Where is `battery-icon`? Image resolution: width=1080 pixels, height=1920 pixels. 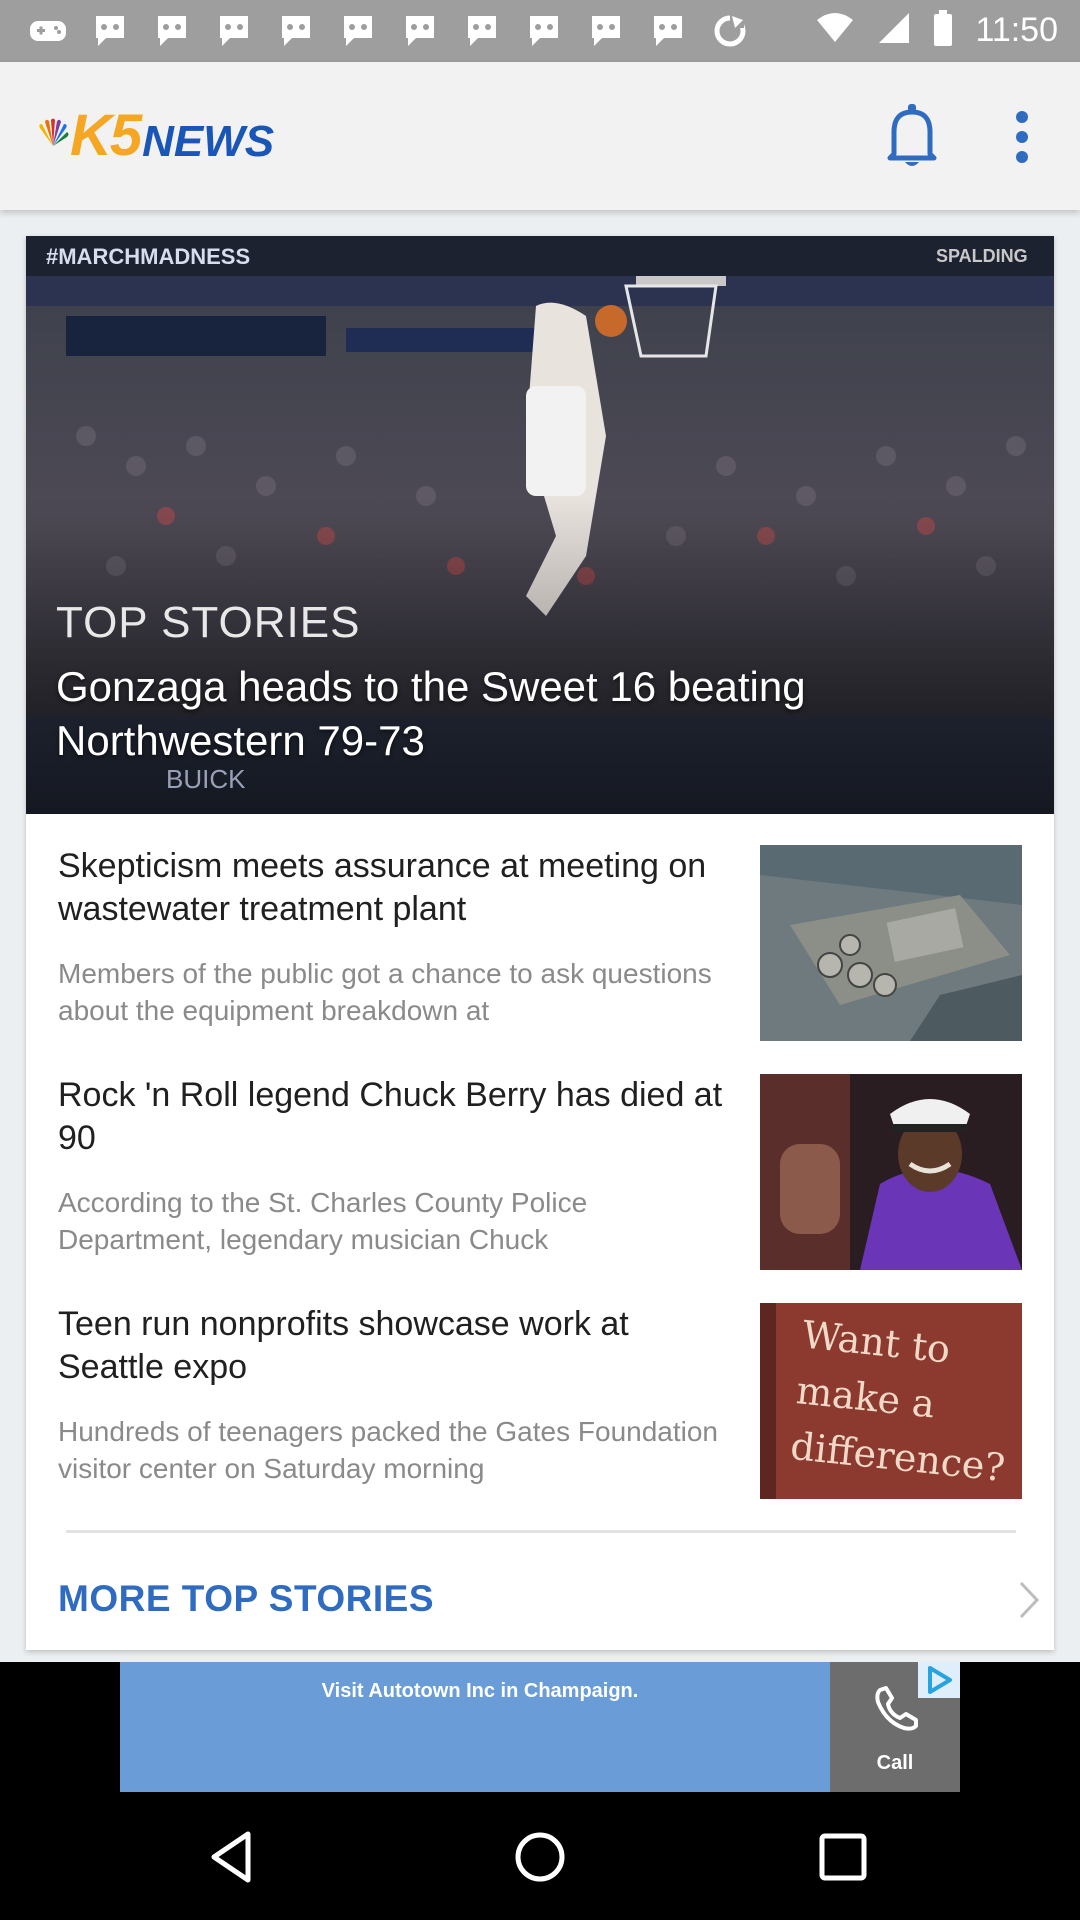
battery-icon is located at coordinates (943, 30).